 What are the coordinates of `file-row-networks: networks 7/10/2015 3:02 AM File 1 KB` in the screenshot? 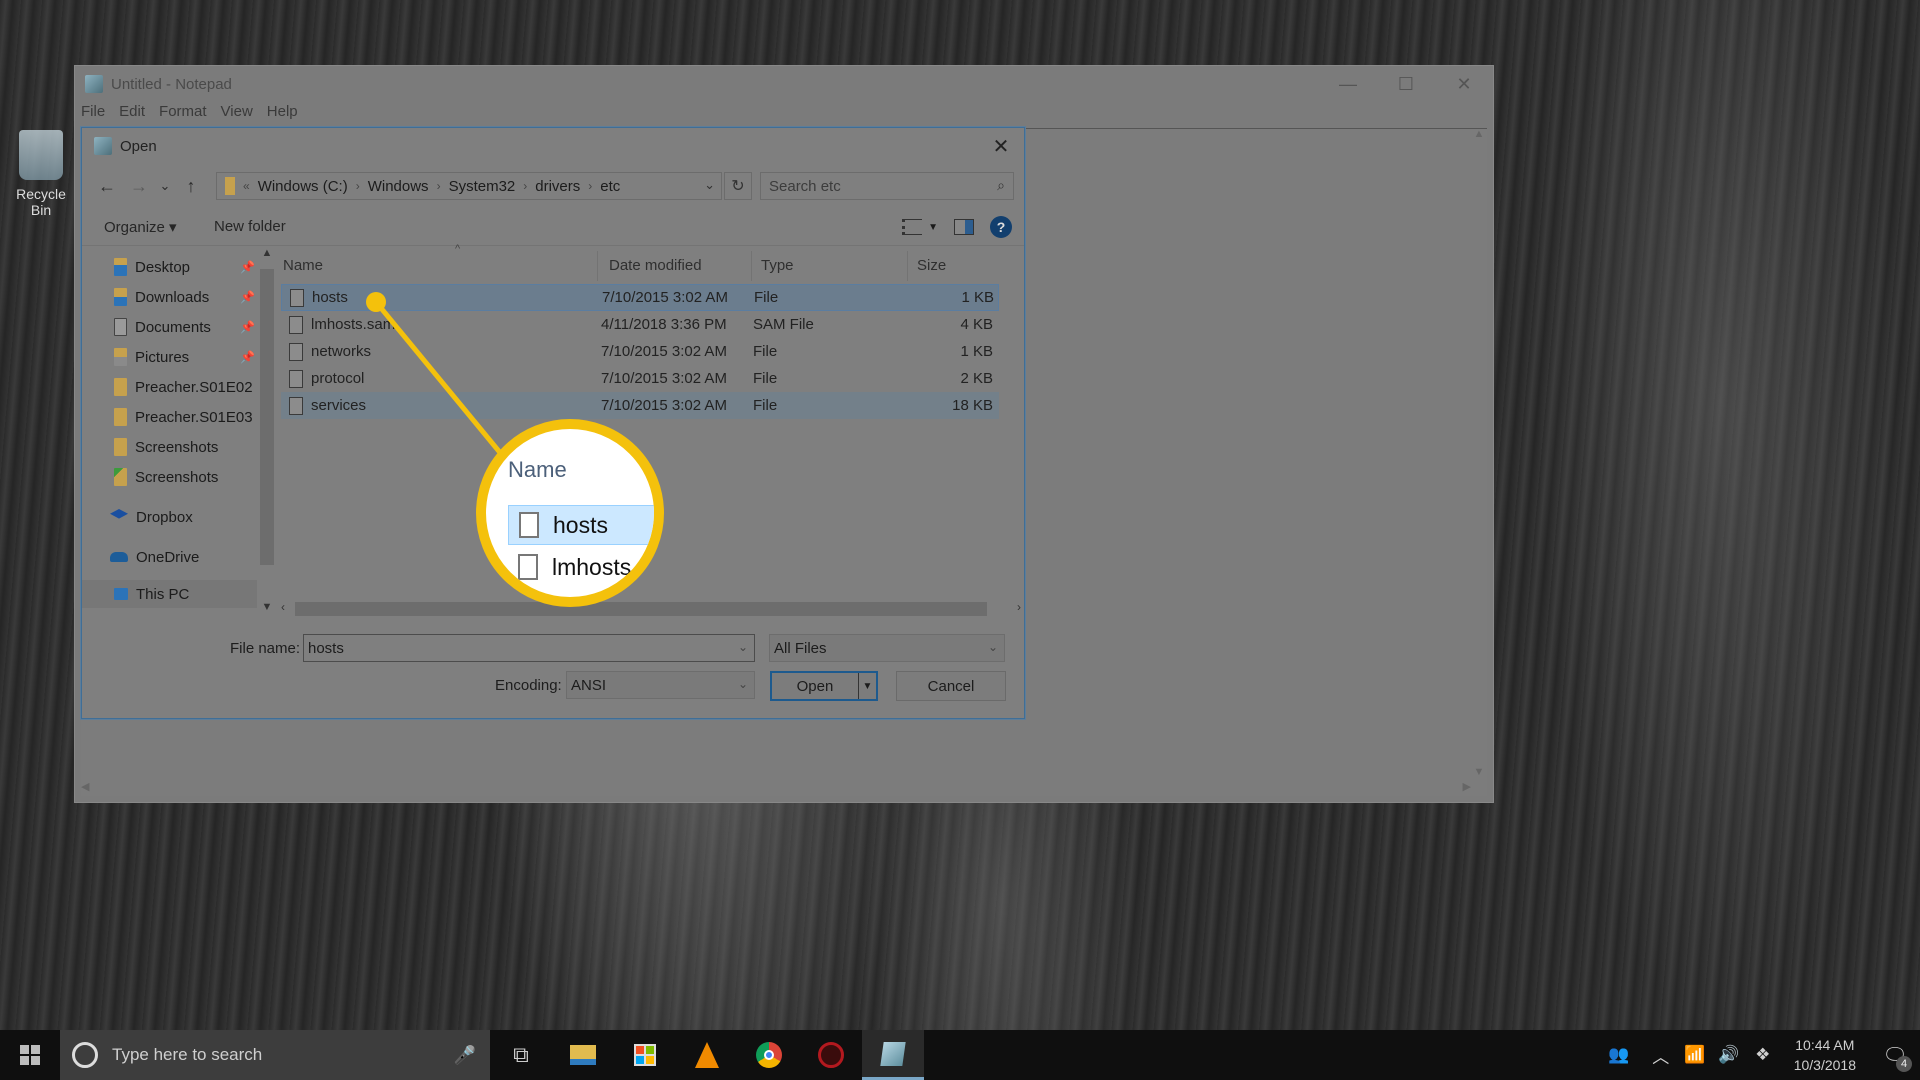 It's located at (640, 351).